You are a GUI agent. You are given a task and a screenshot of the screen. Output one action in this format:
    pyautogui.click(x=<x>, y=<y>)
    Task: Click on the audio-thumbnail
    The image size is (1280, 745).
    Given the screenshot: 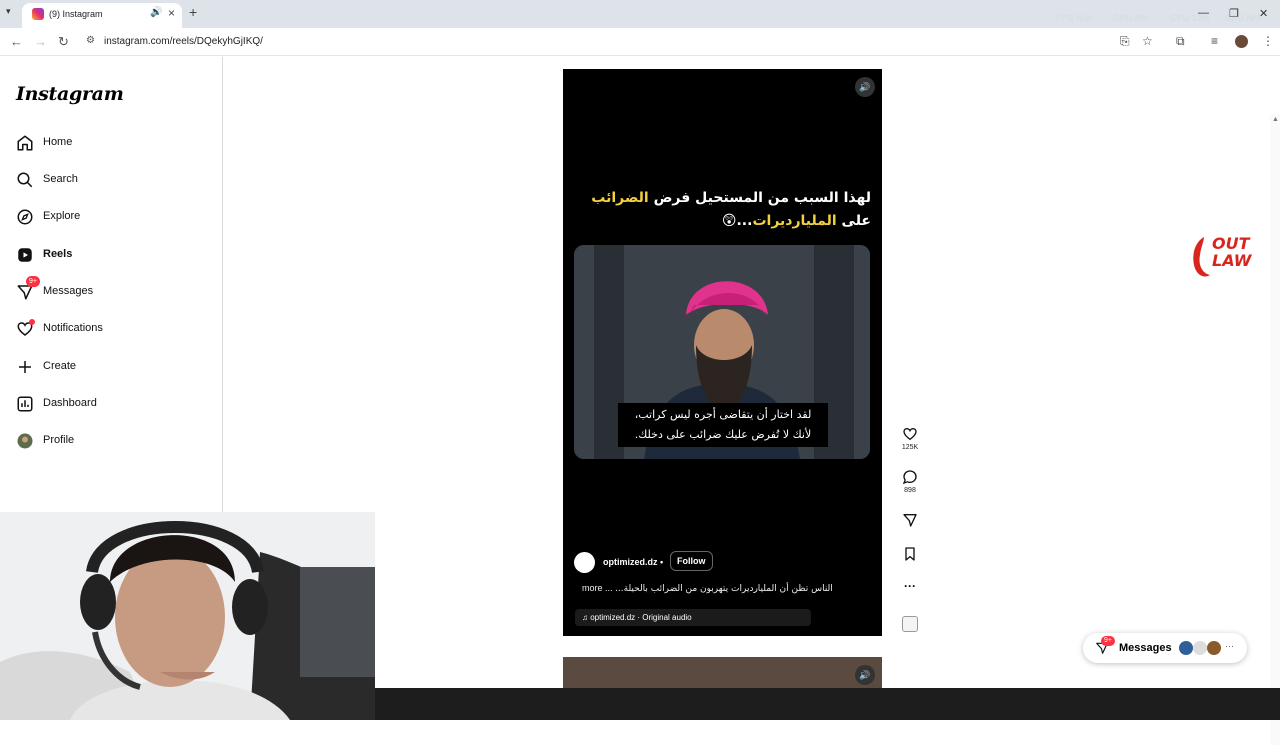 What is the action you would take?
    pyautogui.click(x=910, y=624)
    